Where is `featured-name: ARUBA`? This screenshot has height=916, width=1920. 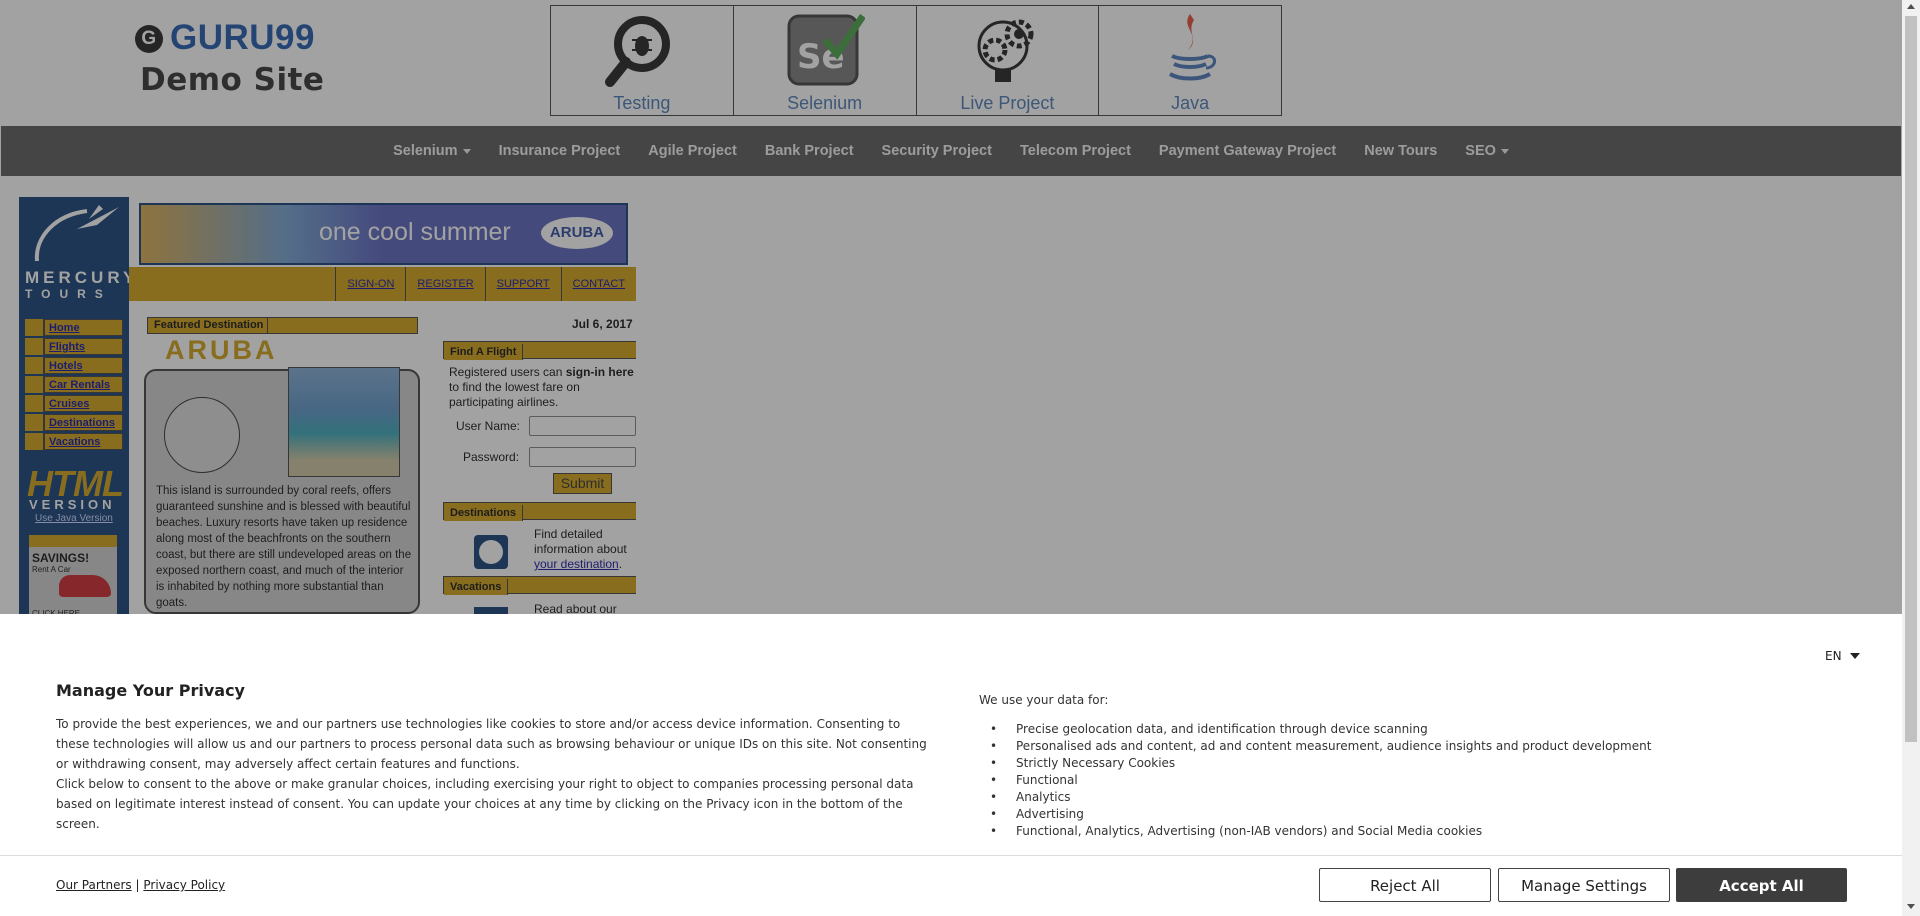 featured-name: ARUBA is located at coordinates (221, 350).